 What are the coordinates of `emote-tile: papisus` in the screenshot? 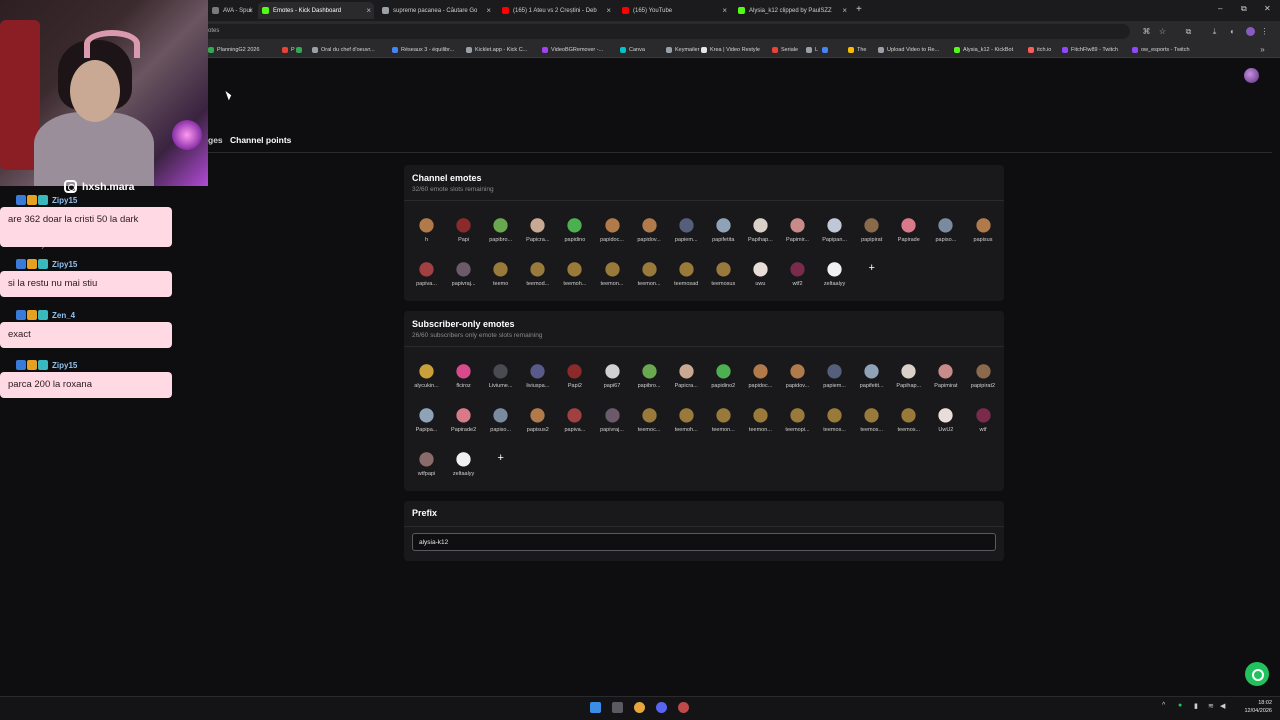 It's located at (983, 238).